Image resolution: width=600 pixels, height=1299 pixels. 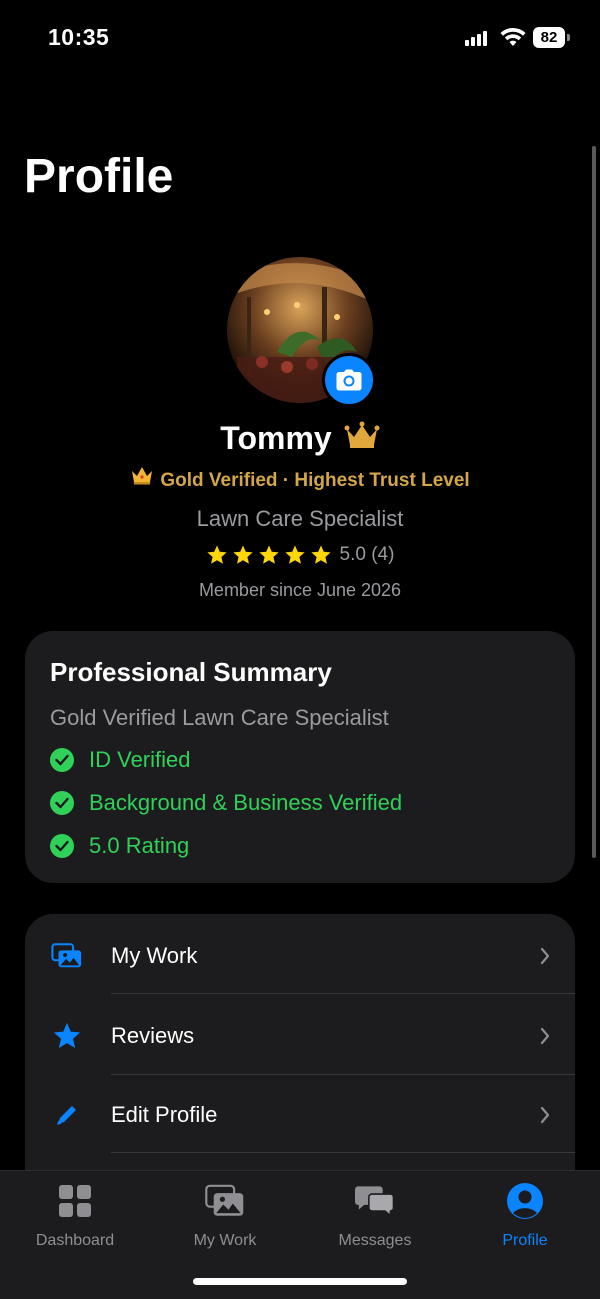 I want to click on menu-item-my-work: My Work, so click(x=300, y=955).